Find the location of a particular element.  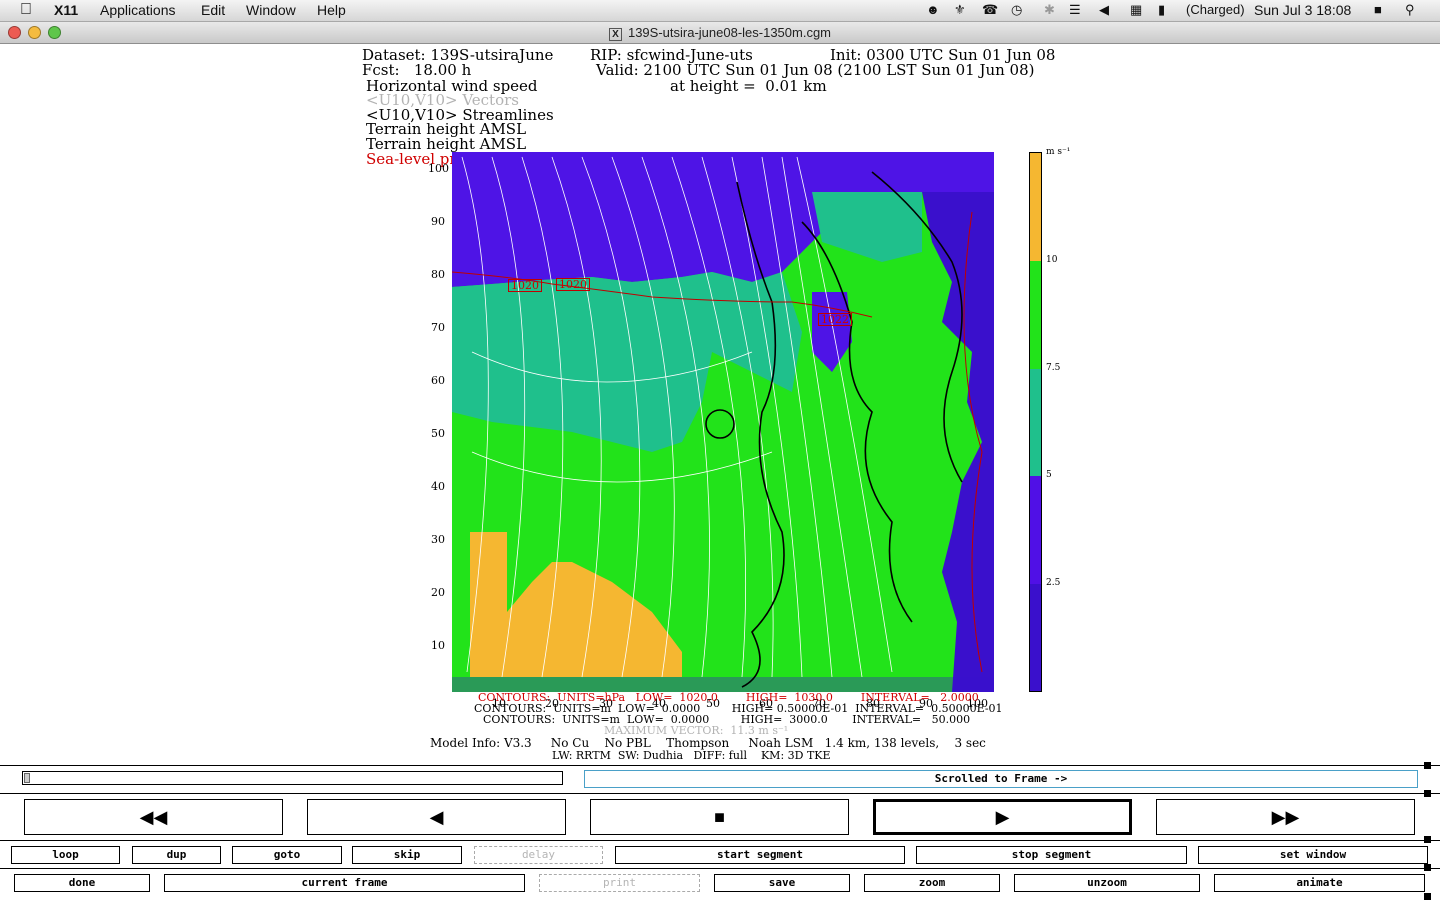

colorbar is located at coordinates (1035, 422).